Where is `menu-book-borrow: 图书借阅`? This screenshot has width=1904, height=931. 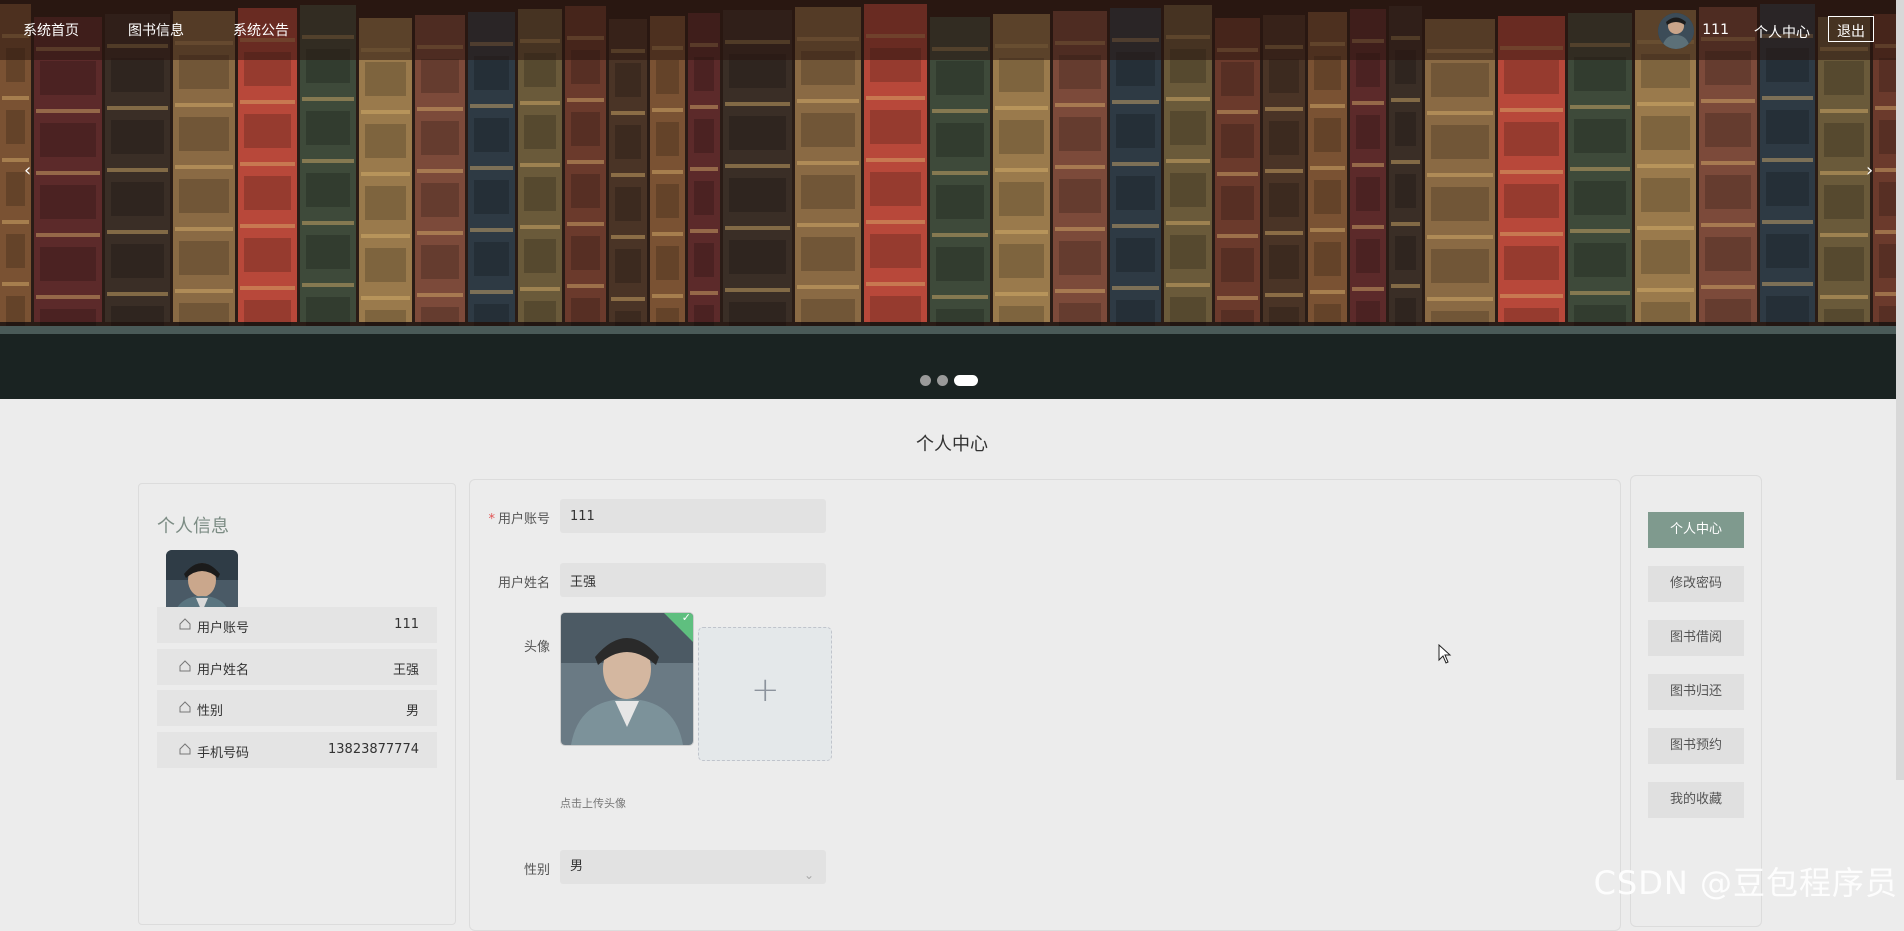
menu-book-borrow: 图书借阅 is located at coordinates (1696, 638).